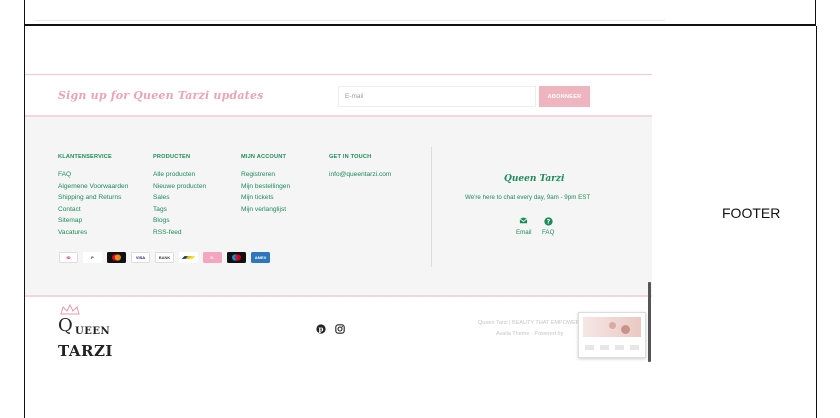 The height and width of the screenshot is (418, 840). I want to click on faq-label: FAQ, so click(548, 232).